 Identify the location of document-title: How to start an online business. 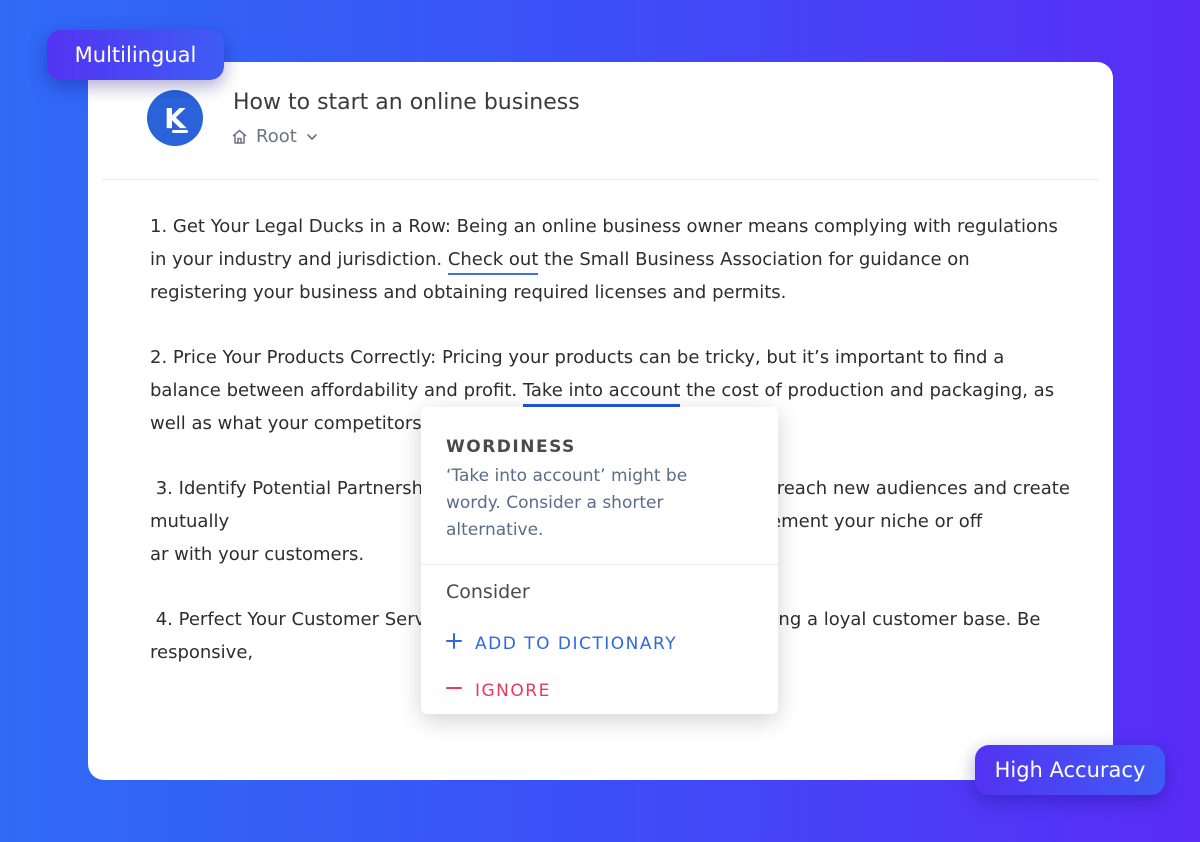
(406, 102).